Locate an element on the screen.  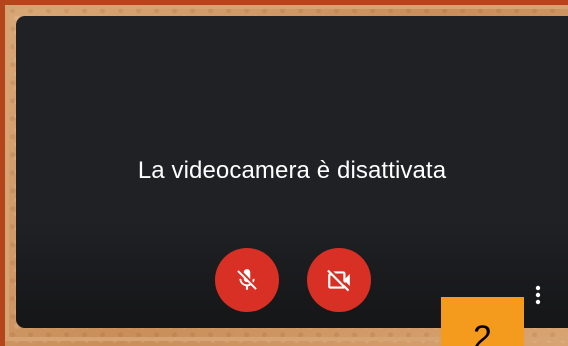
camera-off-message: La videocamera è disattivata is located at coordinates (292, 170).